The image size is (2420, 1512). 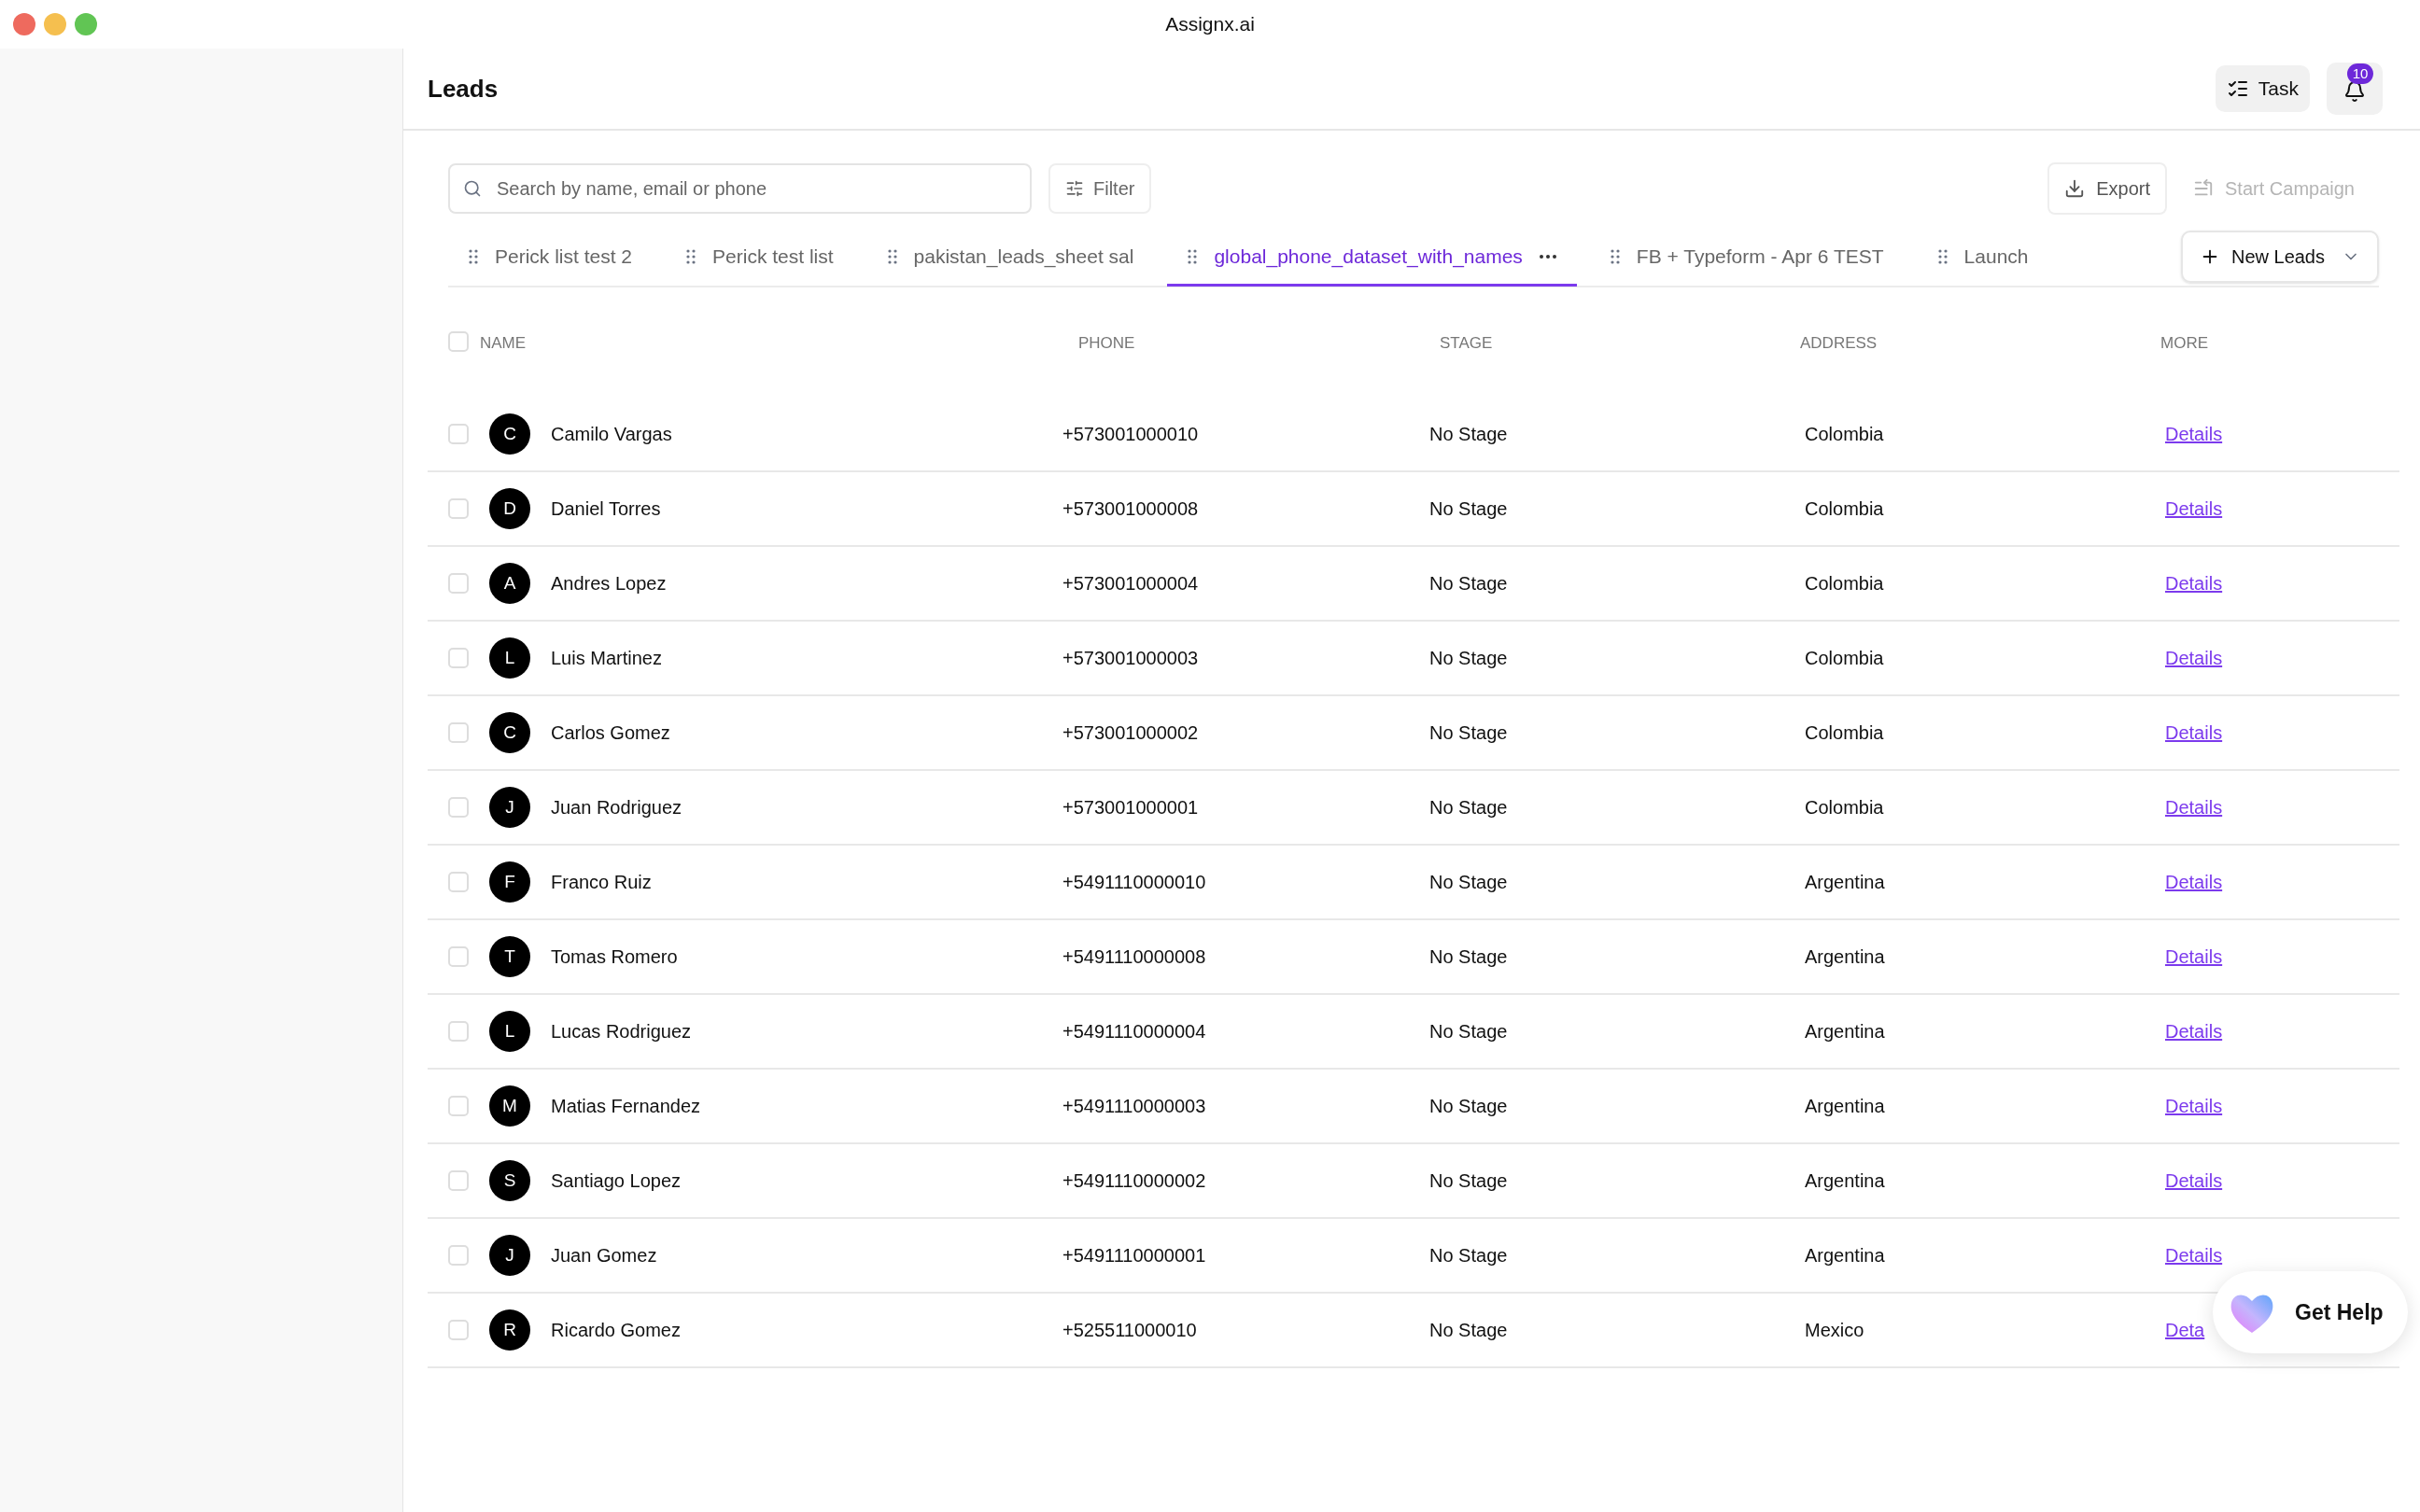 What do you see at coordinates (1131, 807) in the screenshot?
I see `phone-cell-text: +573001000001` at bounding box center [1131, 807].